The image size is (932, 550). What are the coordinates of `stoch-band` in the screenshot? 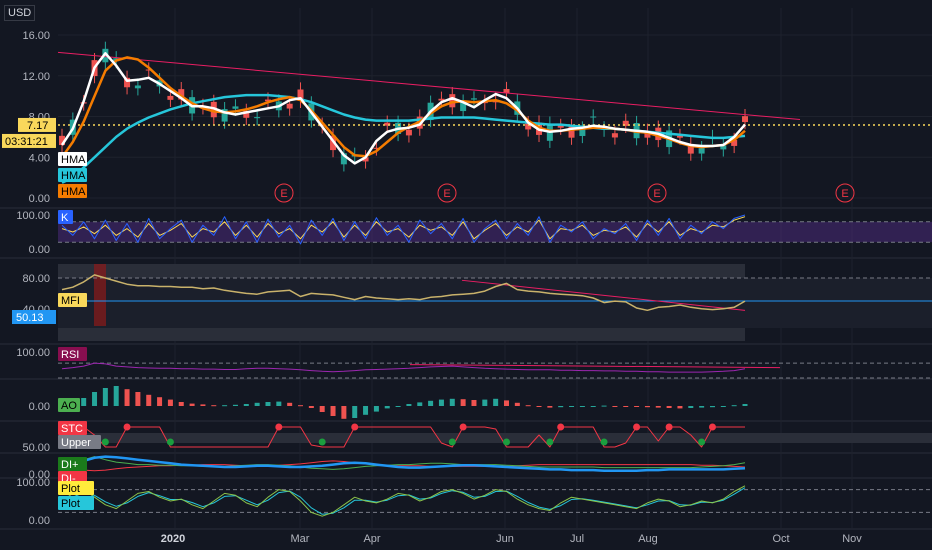 It's located at (495, 232).